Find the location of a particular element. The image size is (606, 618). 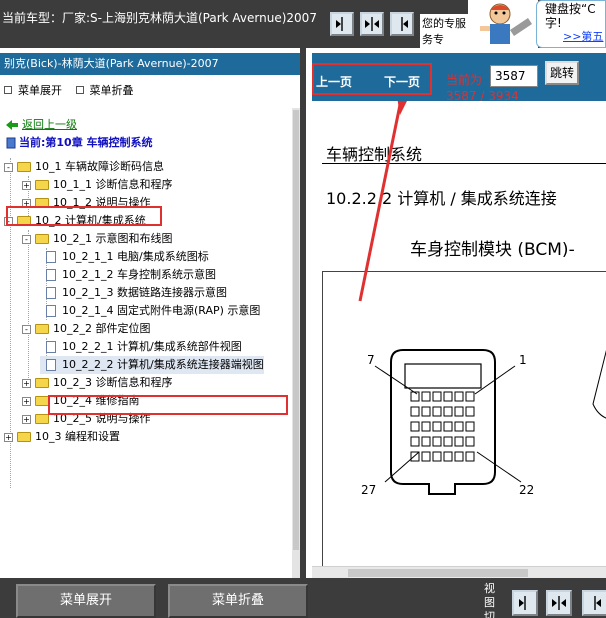

current-chapter-label: 当前:第10章 车辆控制系统 is located at coordinates (86, 142).